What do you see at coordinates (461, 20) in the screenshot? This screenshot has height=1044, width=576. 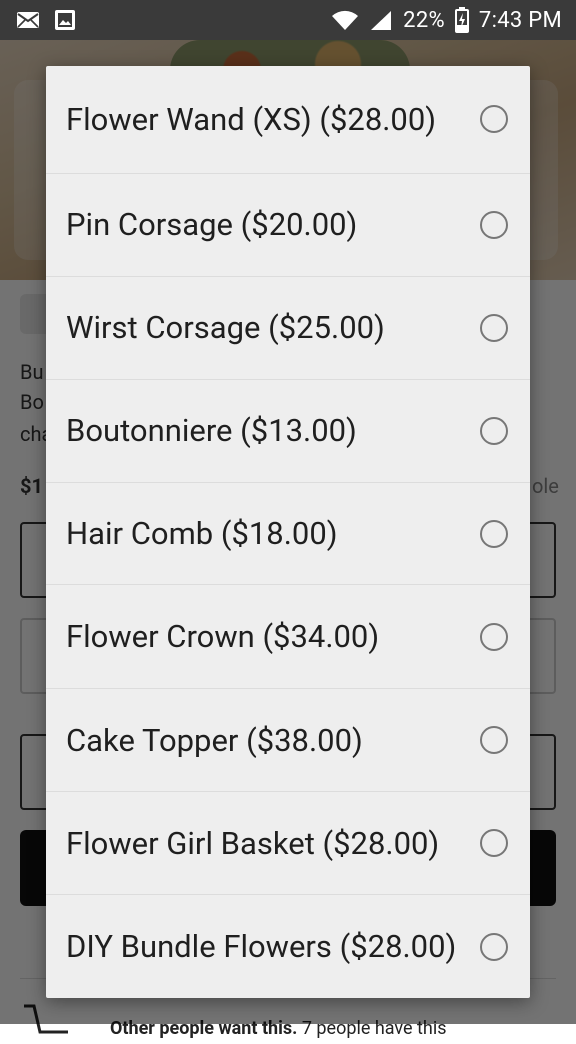 I see `battery-charging-icon` at bounding box center [461, 20].